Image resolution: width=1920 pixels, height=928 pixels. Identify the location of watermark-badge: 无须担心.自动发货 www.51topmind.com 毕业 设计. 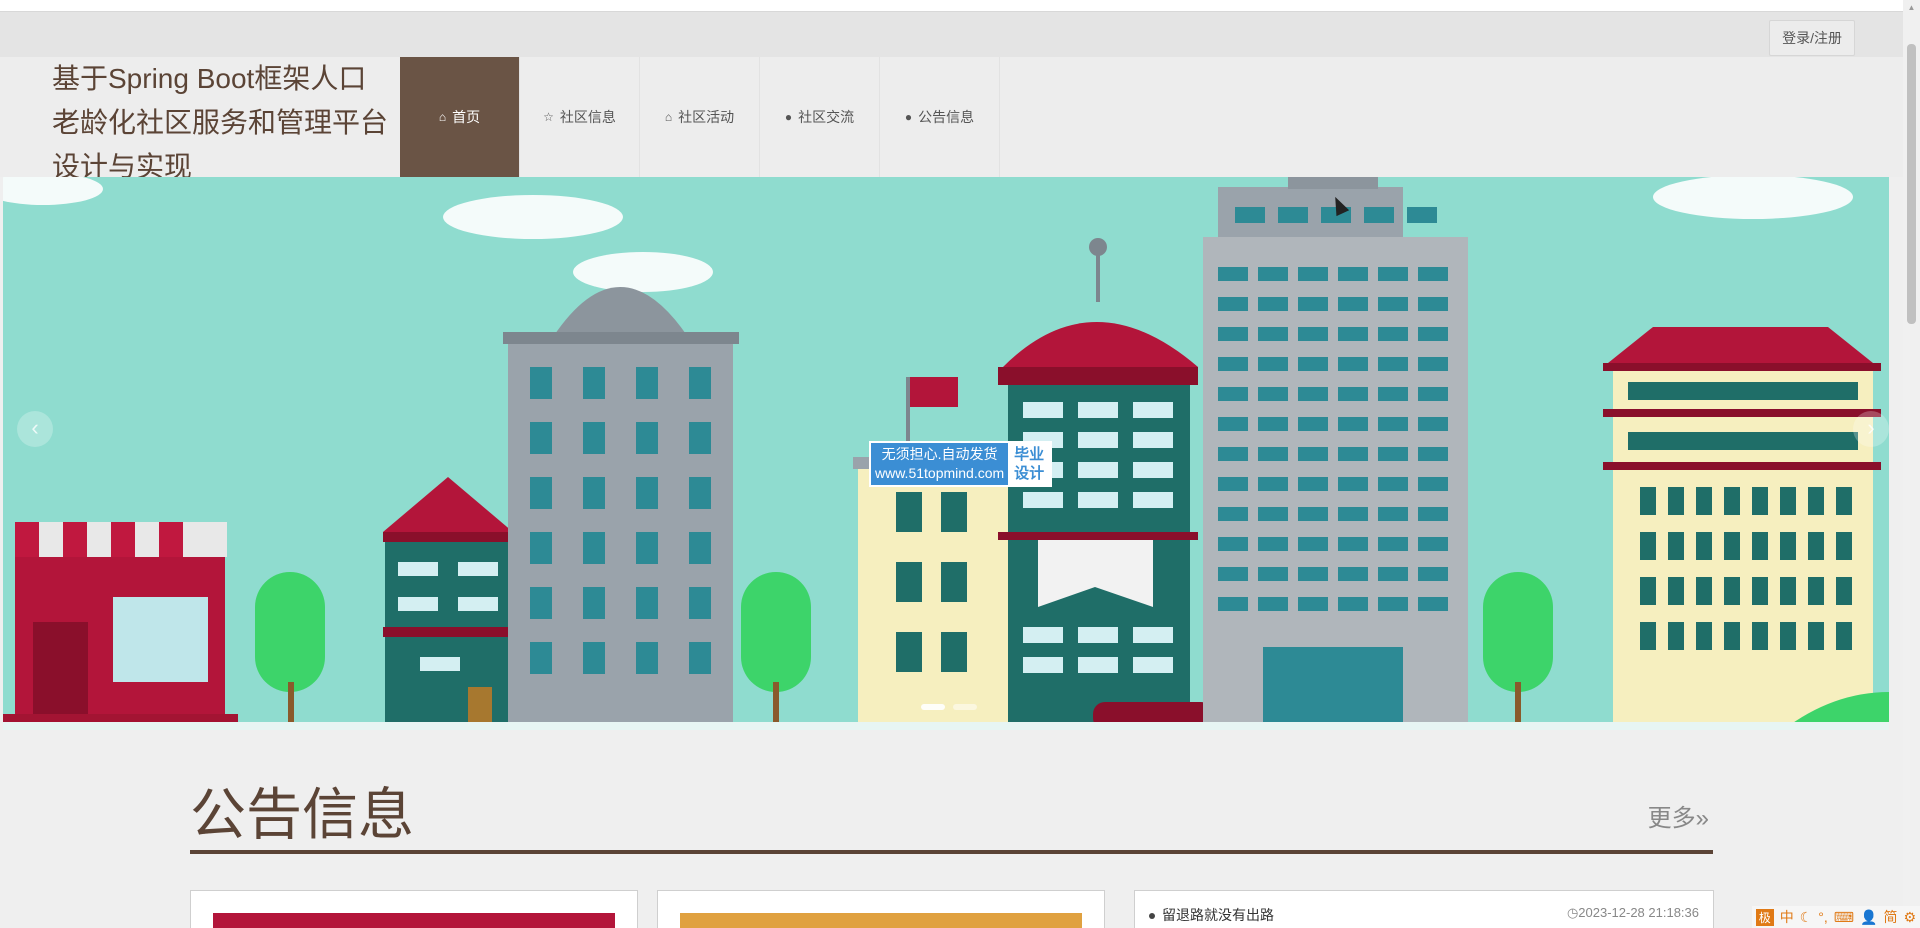
(961, 464).